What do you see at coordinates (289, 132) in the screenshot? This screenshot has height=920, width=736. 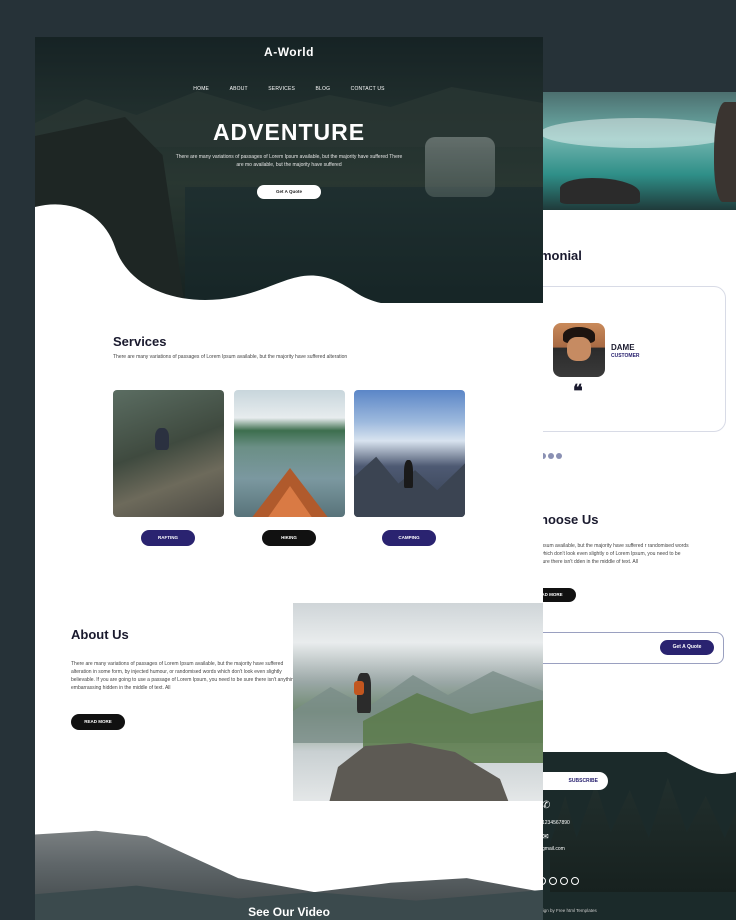 I see `hero-title: ADVENTURE` at bounding box center [289, 132].